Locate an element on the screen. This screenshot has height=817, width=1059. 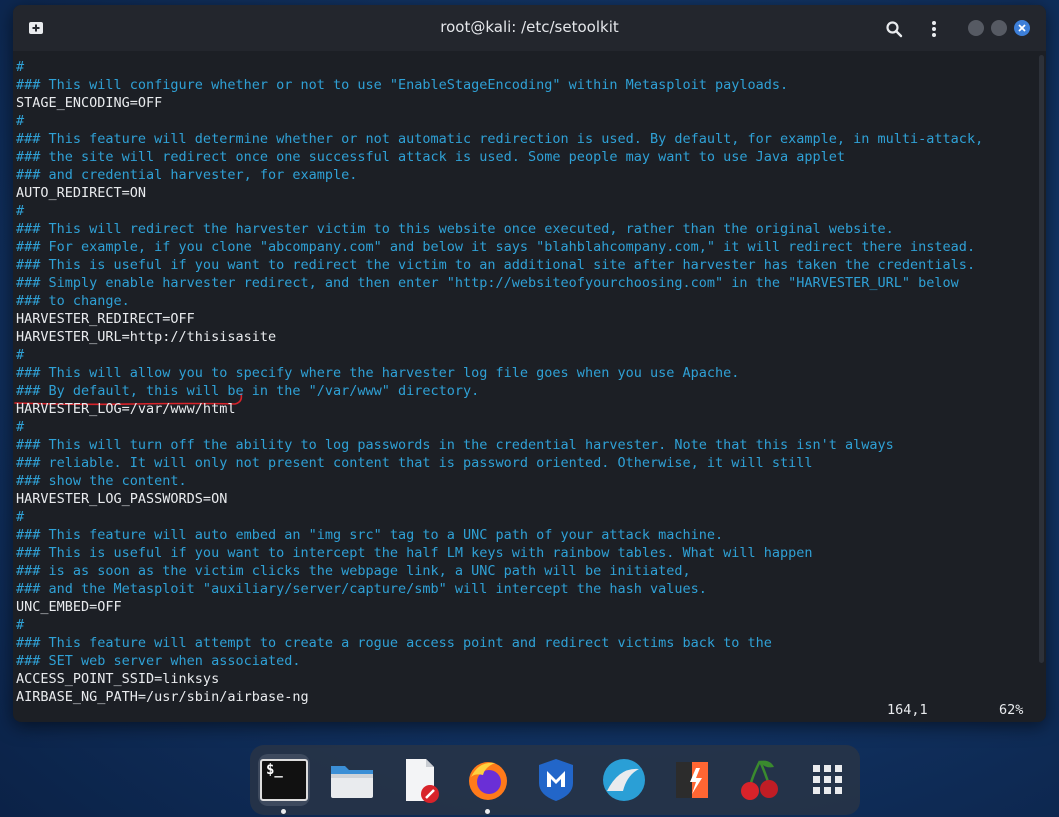
terminal-icon: $_ is located at coordinates (284, 780).